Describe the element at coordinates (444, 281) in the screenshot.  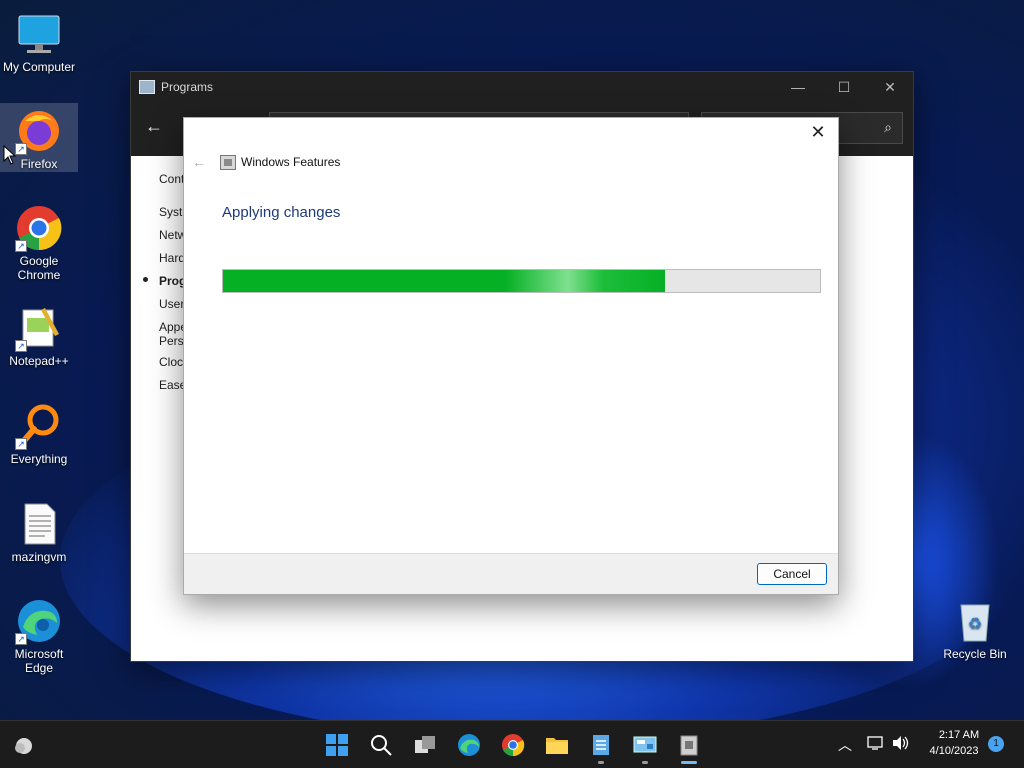
I see `progress-fill` at that location.